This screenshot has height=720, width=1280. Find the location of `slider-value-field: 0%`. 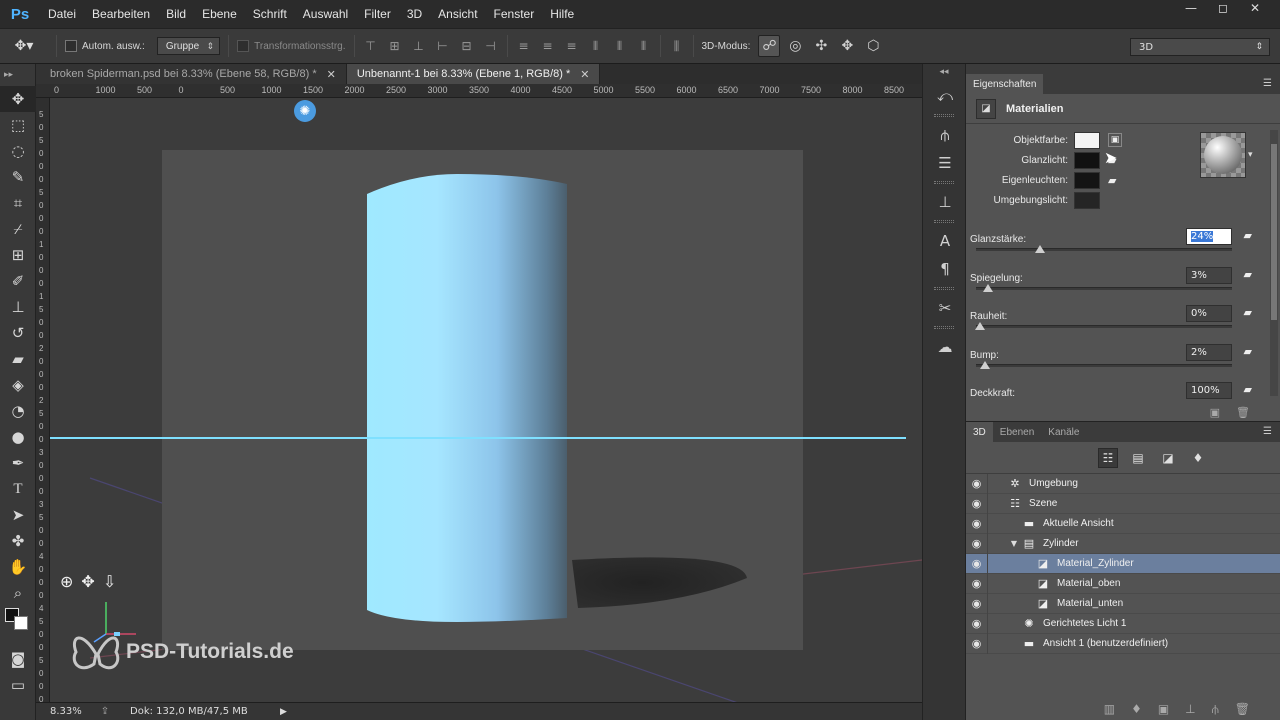

slider-value-field: 0% is located at coordinates (1209, 313).